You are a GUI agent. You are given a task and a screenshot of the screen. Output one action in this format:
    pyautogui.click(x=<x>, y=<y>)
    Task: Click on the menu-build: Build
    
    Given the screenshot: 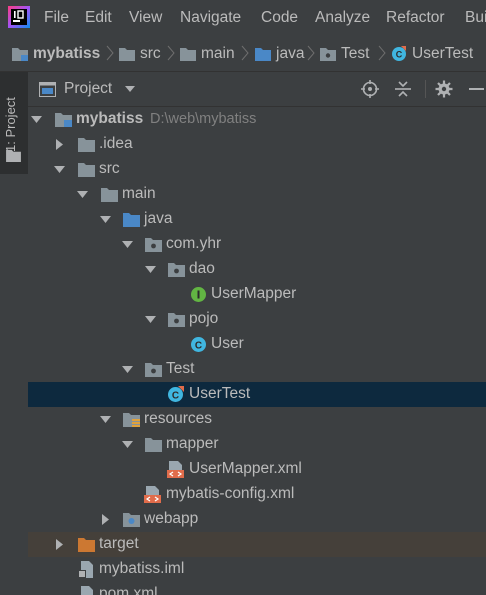 What is the action you would take?
    pyautogui.click(x=475, y=18)
    